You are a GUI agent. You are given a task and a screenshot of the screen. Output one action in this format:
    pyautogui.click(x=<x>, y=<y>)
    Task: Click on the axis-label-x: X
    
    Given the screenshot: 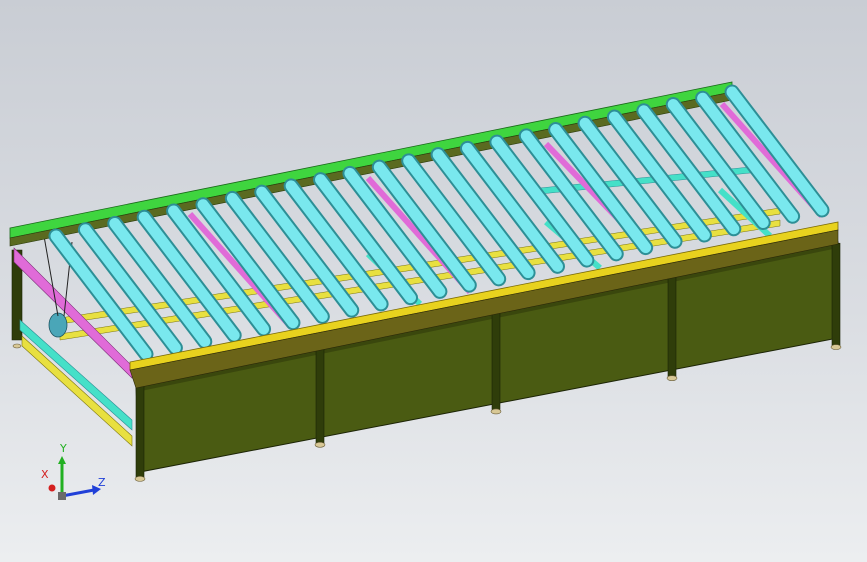 What is the action you would take?
    pyautogui.click(x=45, y=474)
    